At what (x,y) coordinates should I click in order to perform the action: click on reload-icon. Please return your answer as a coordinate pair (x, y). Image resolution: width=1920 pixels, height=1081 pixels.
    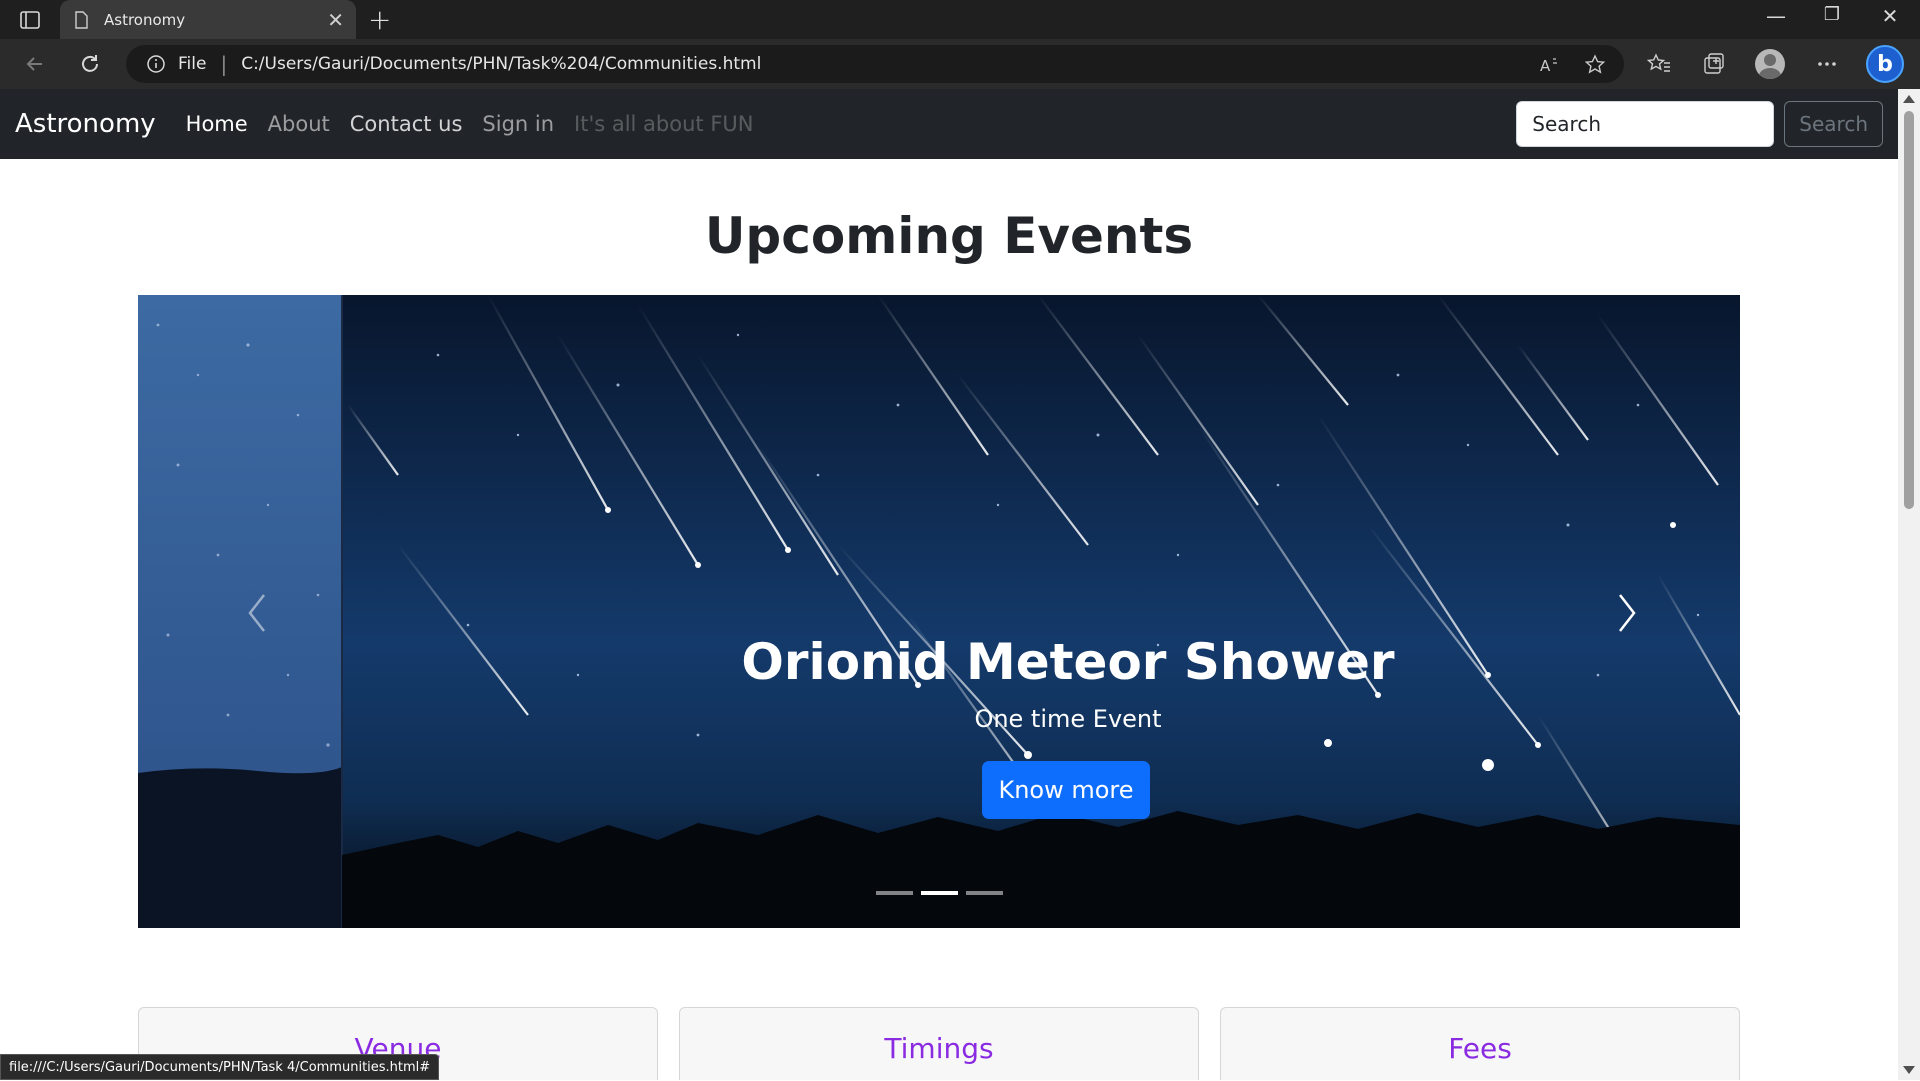
    Looking at the image, I should click on (90, 64).